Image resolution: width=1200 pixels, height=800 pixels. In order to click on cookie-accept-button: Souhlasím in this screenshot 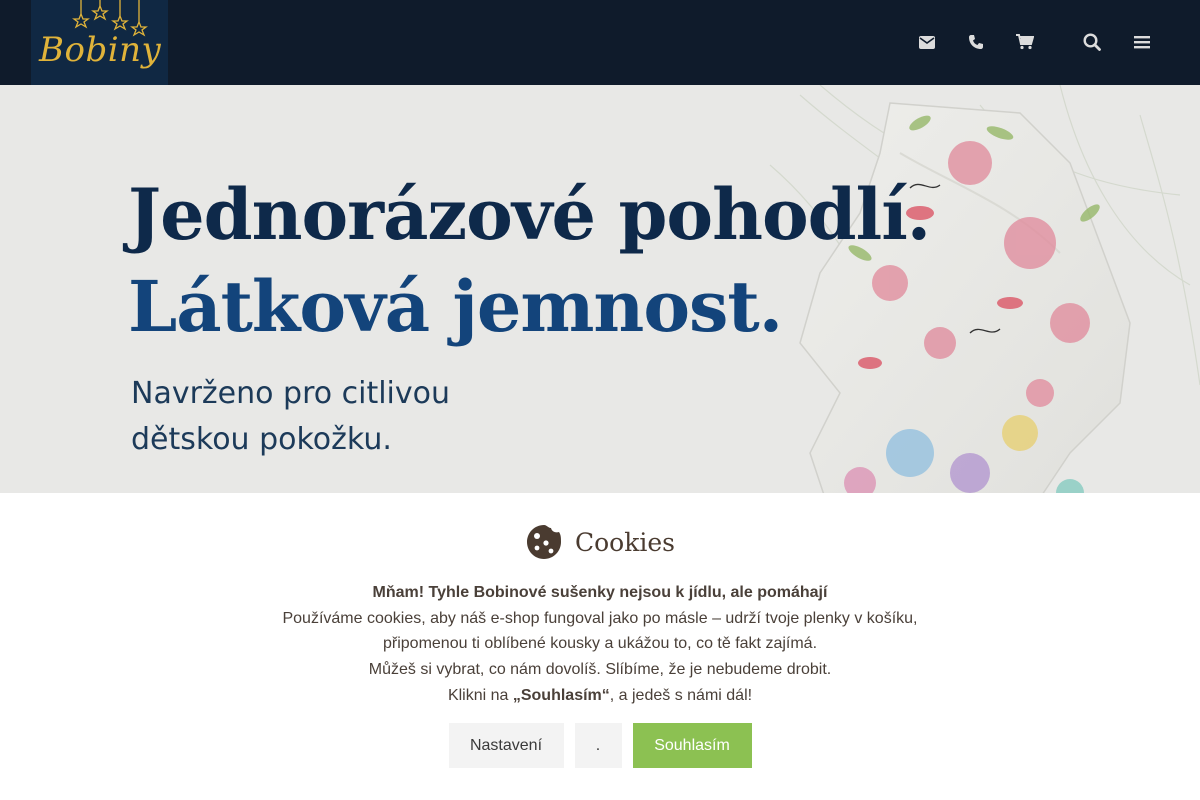, I will do `click(692, 745)`.